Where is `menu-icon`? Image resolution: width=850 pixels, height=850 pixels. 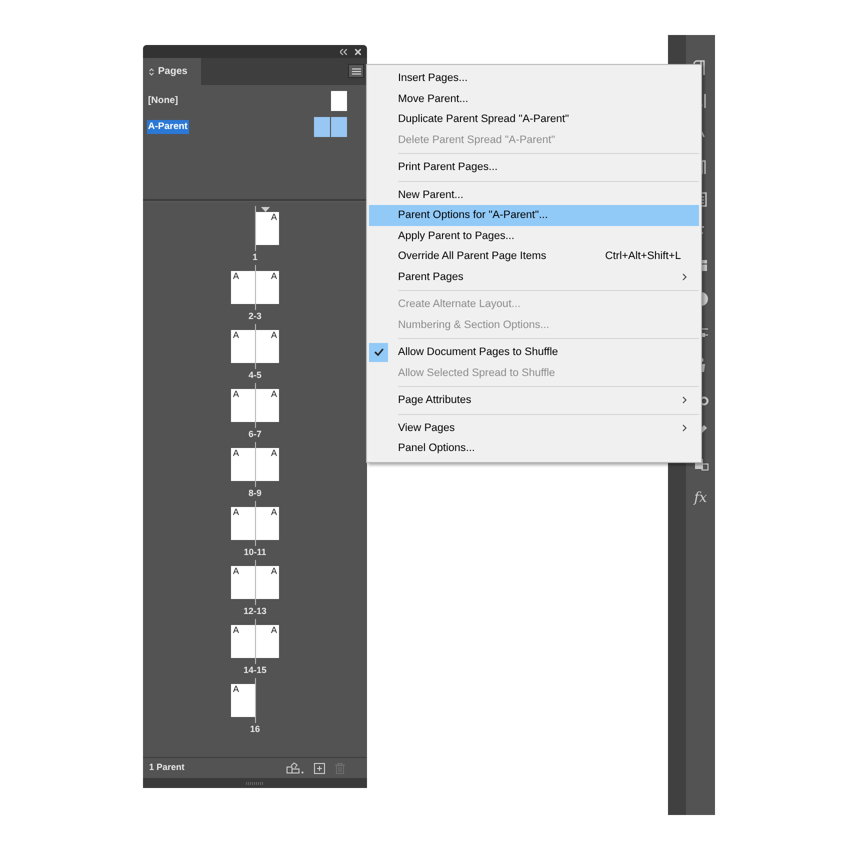 menu-icon is located at coordinates (356, 71).